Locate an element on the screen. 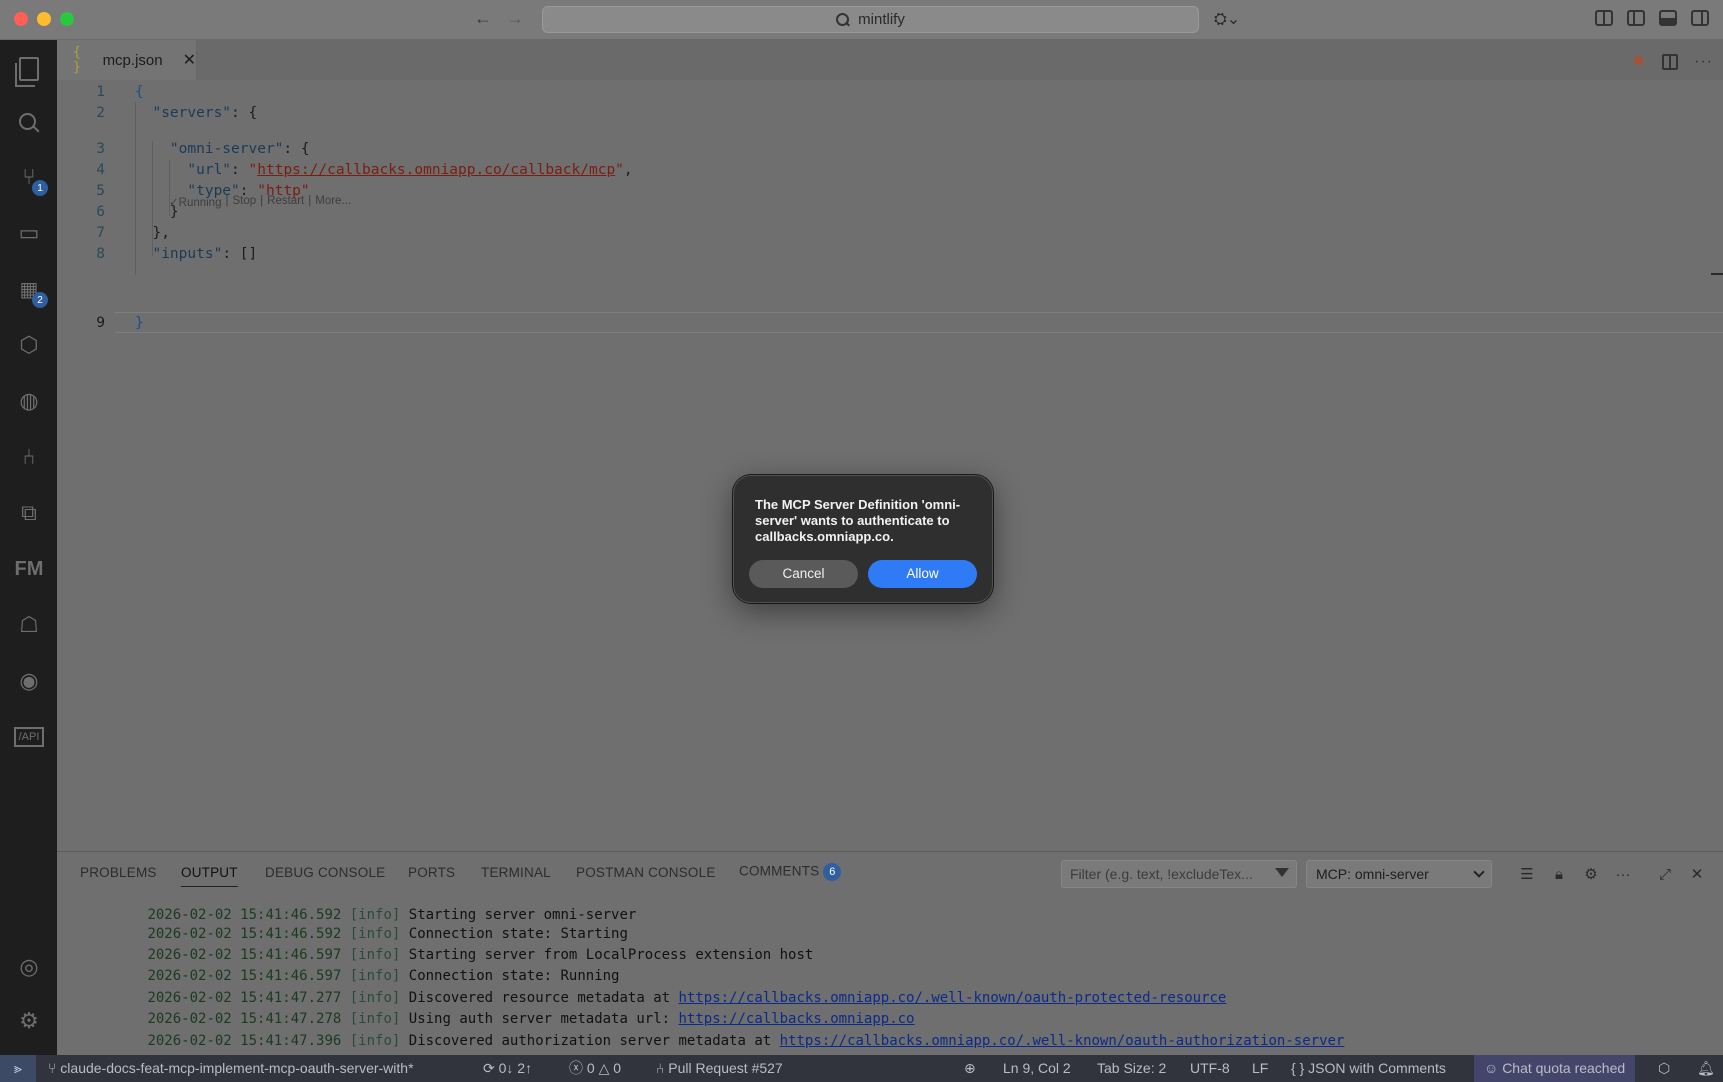 The width and height of the screenshot is (1723, 1082). code-line: 8 "inputs": [] is located at coordinates (177, 254).